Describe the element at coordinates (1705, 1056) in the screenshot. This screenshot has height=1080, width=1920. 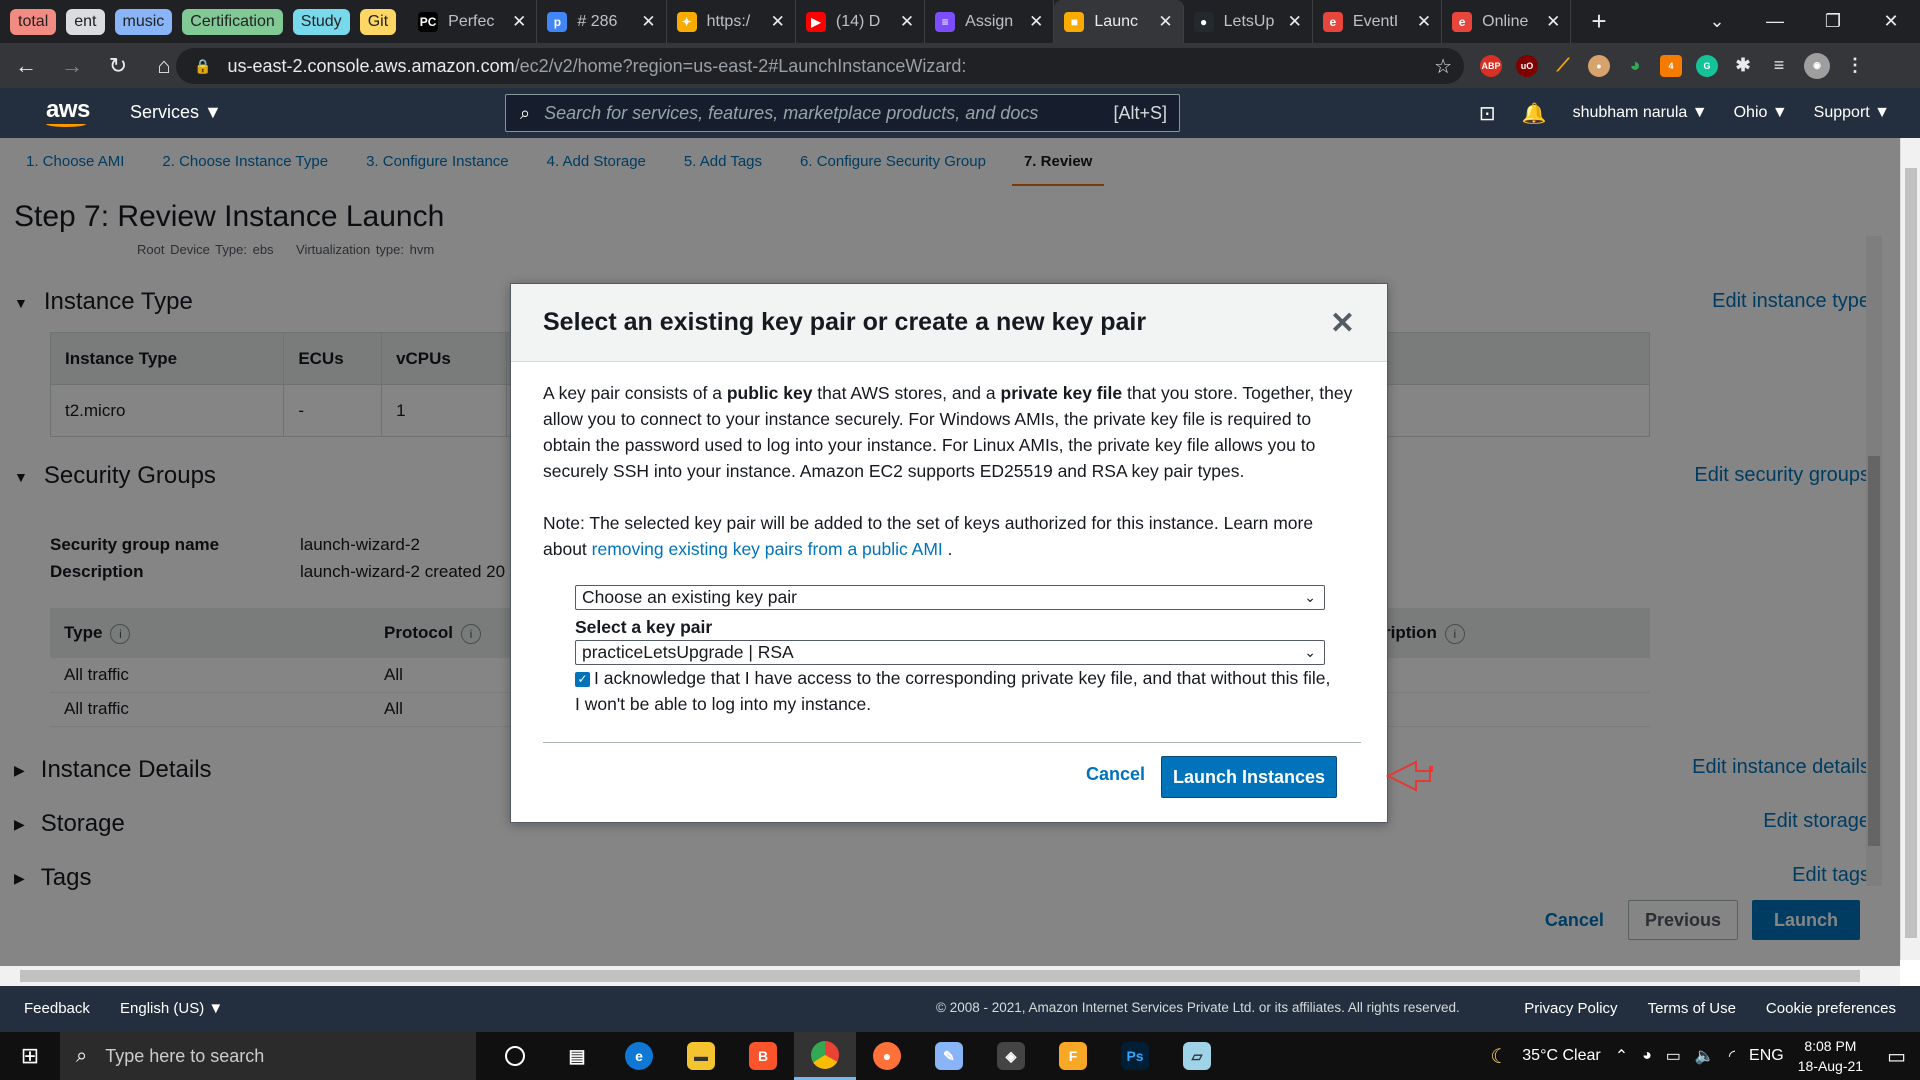
I see `volume-icon: 🔈` at that location.